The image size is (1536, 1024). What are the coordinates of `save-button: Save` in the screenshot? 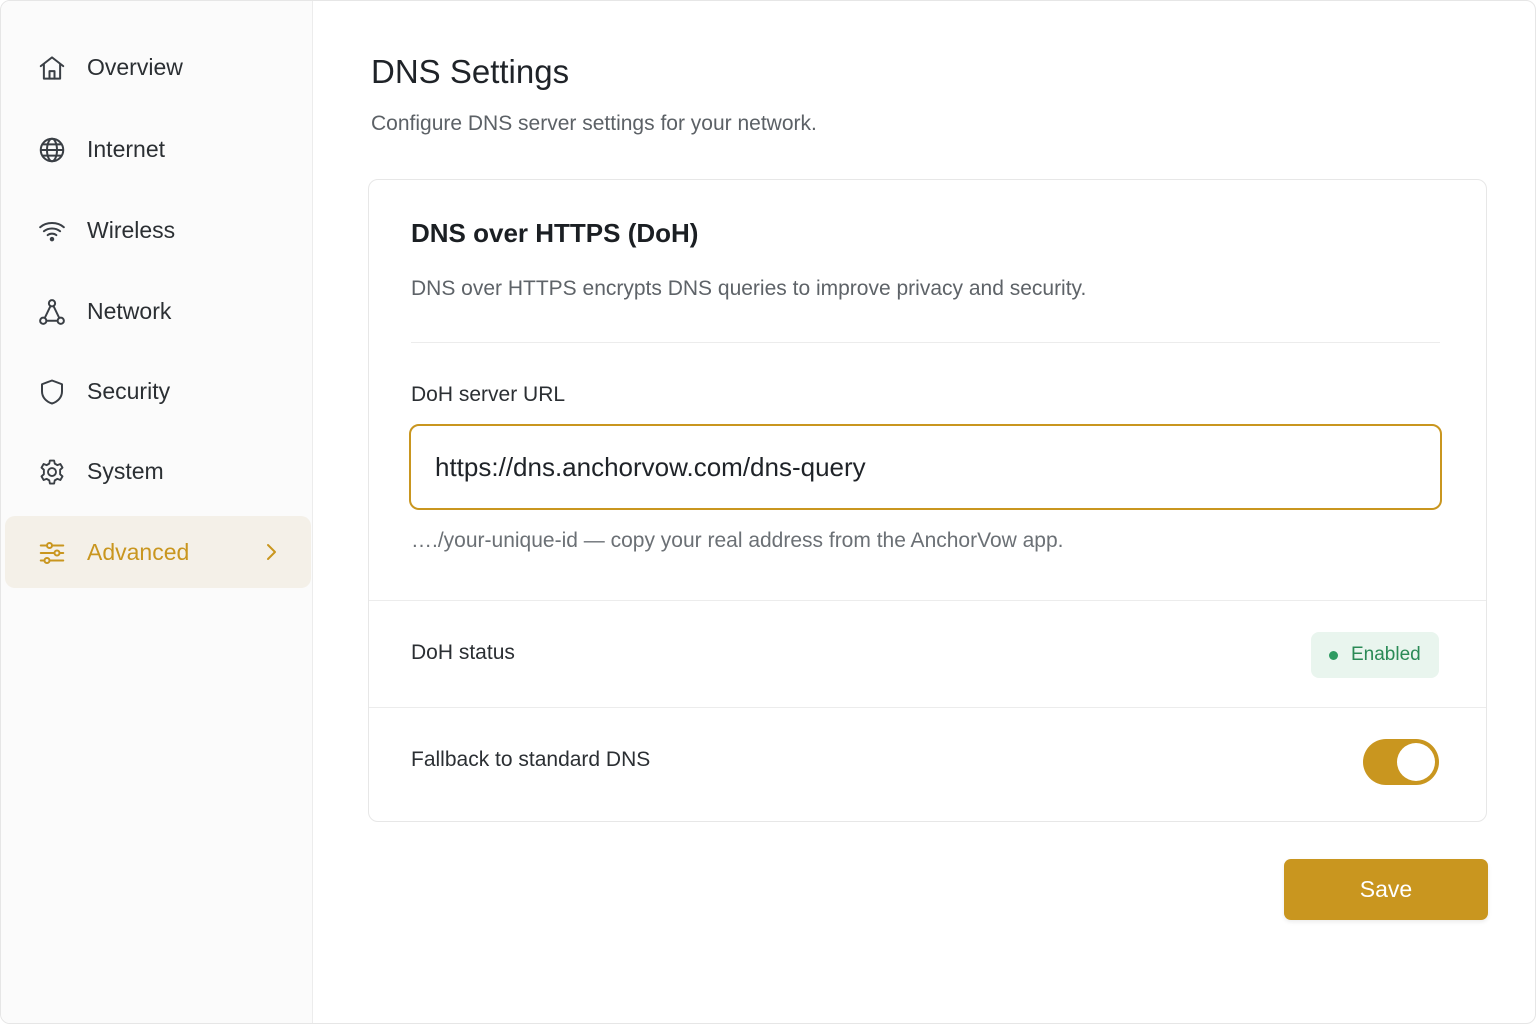 It's located at (1386, 889).